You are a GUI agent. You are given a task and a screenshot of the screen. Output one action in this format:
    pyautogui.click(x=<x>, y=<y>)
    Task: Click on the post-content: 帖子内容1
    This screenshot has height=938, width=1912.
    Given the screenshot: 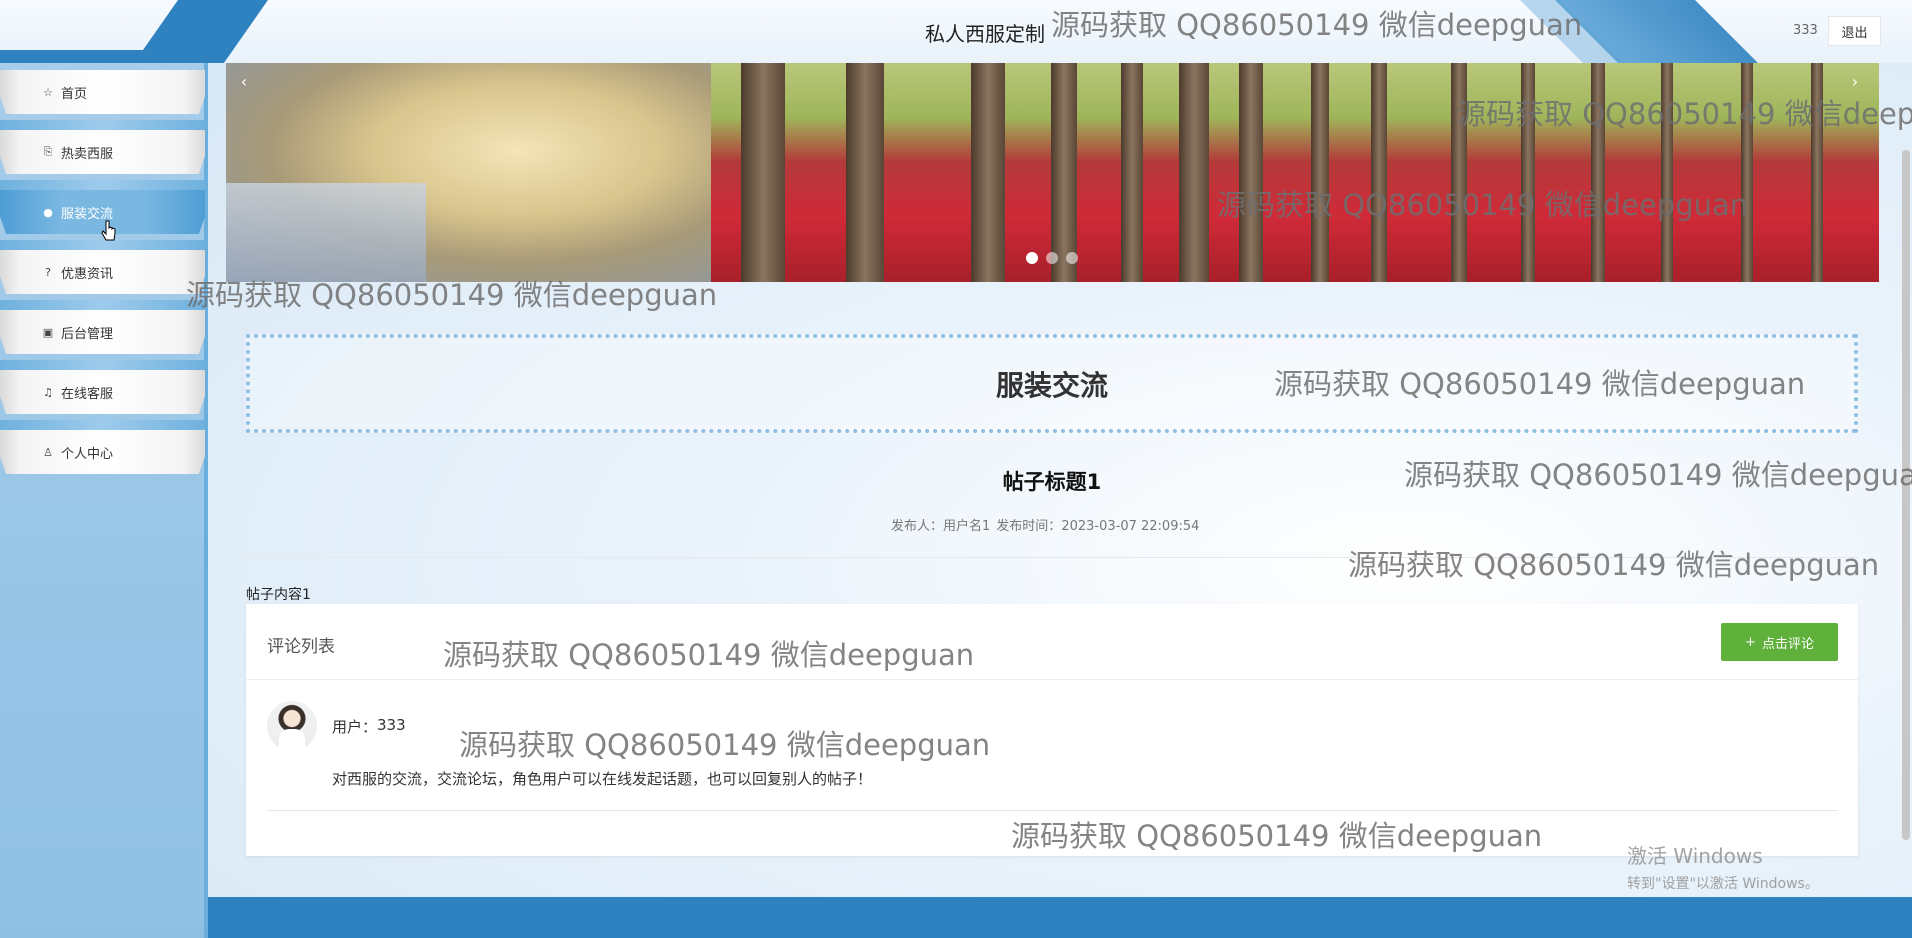 What is the action you would take?
    pyautogui.click(x=278, y=595)
    